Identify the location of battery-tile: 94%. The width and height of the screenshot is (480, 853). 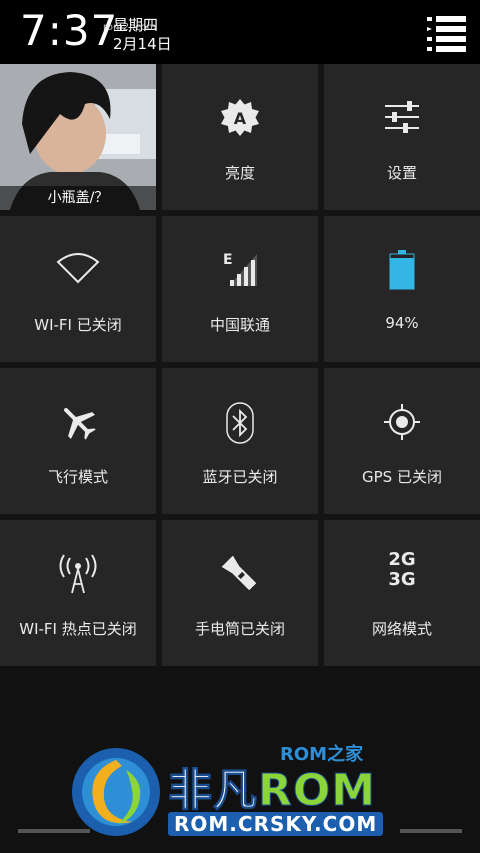
(402, 289).